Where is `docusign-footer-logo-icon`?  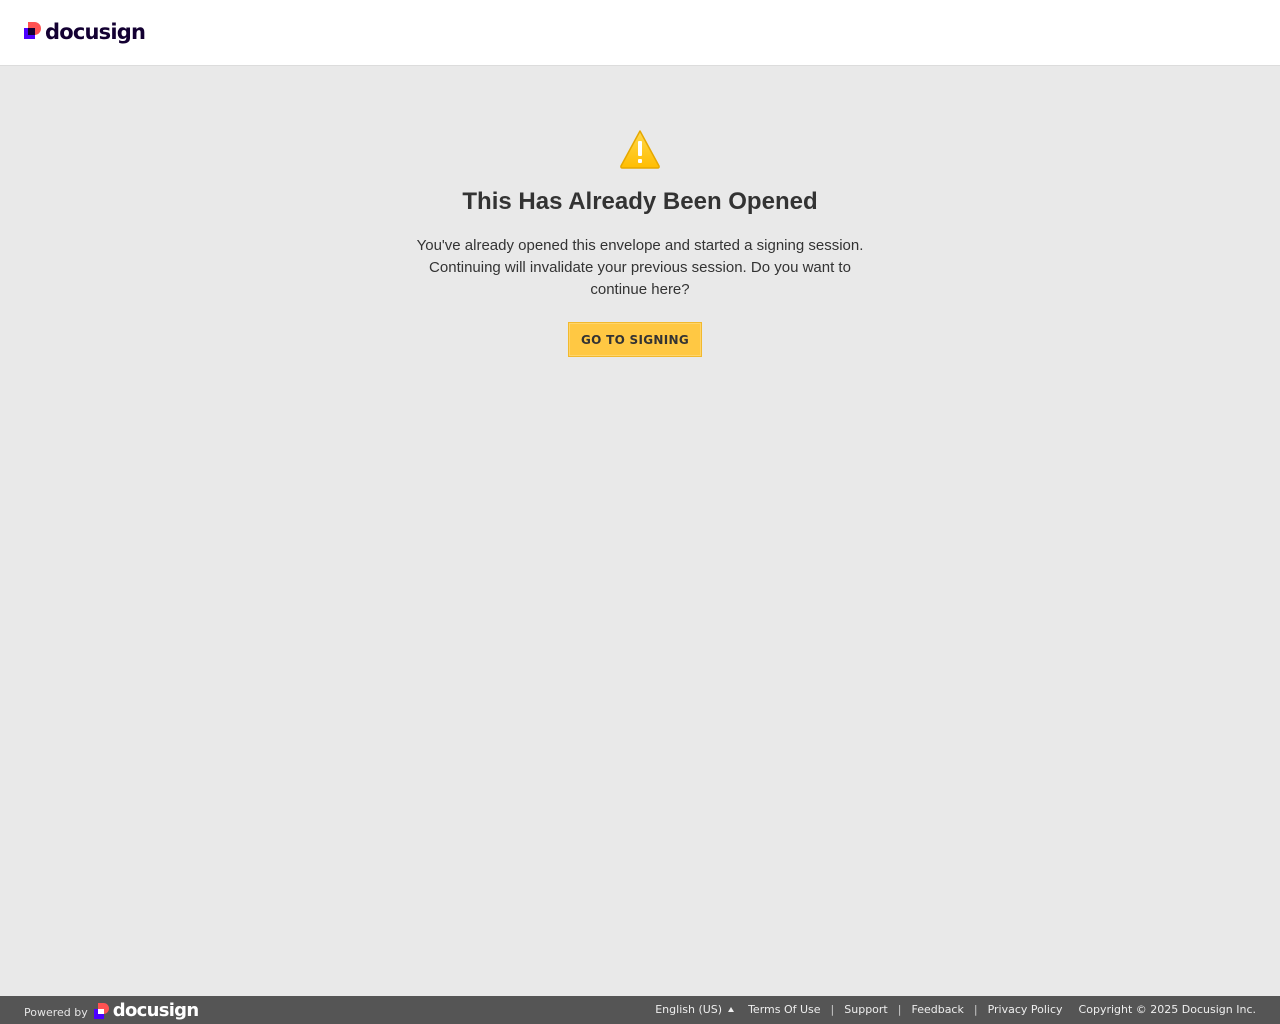
docusign-footer-logo-icon is located at coordinates (101, 1011).